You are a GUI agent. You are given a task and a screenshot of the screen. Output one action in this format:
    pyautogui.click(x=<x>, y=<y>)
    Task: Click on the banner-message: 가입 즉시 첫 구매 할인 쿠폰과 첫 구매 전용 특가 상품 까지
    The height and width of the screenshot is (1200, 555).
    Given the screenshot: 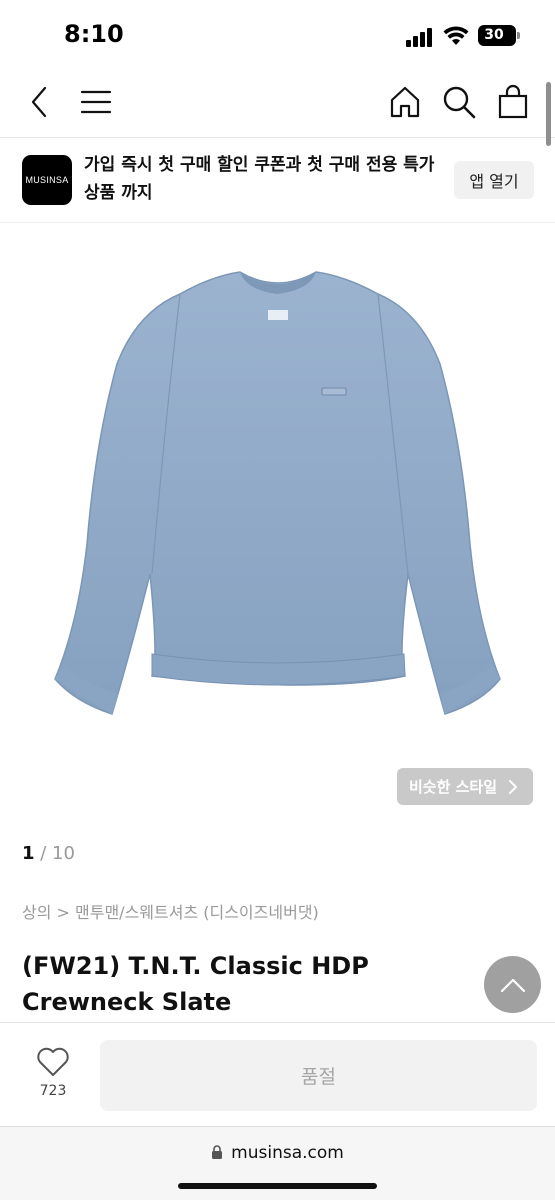 What is the action you would take?
    pyautogui.click(x=259, y=179)
    